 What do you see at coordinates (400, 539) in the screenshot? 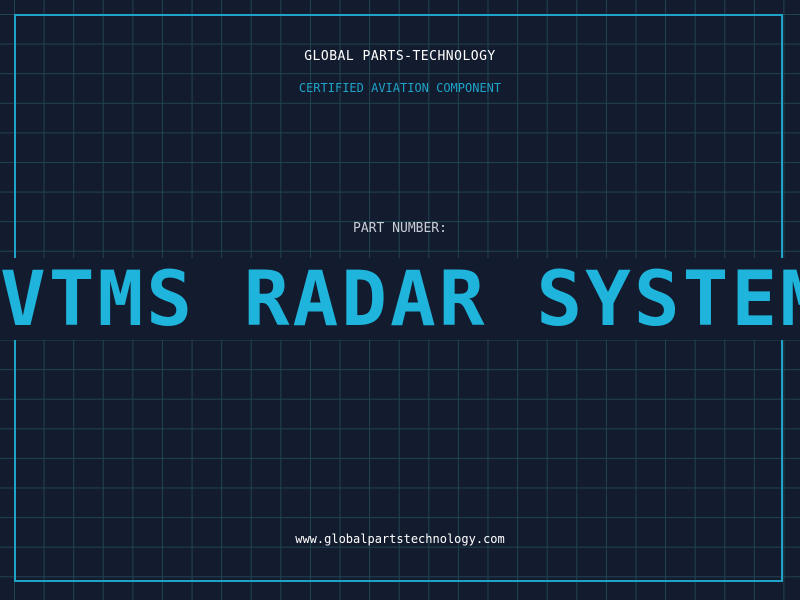
I see `website-url: www.globalpartstechnology.com` at bounding box center [400, 539].